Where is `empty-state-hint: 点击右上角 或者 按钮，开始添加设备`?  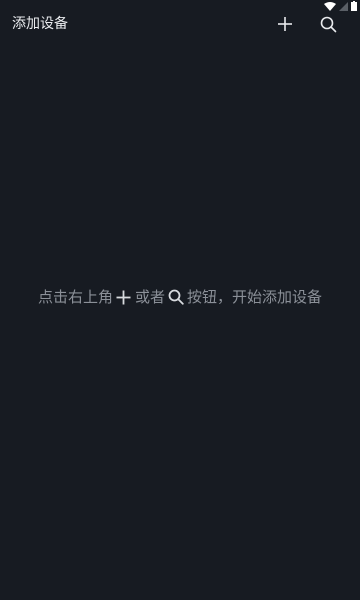 empty-state-hint: 点击右上角 或者 按钮，开始添加设备 is located at coordinates (180, 297).